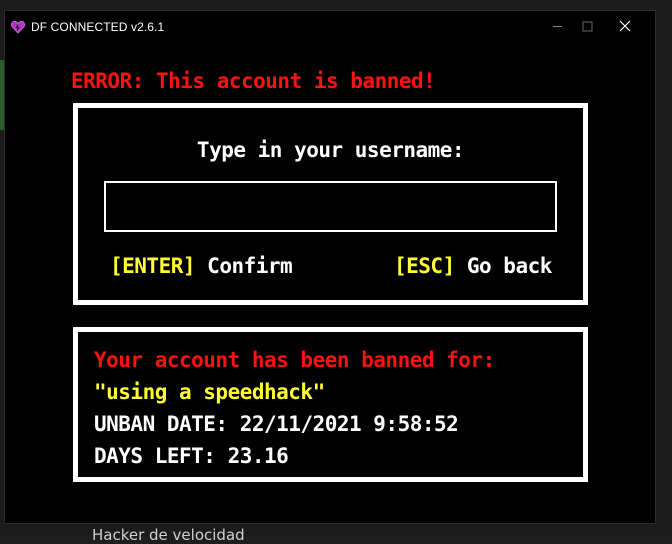 The image size is (672, 544). Describe the element at coordinates (209, 392) in the screenshot. I see `ban-reason: "using a speedhack"` at that location.